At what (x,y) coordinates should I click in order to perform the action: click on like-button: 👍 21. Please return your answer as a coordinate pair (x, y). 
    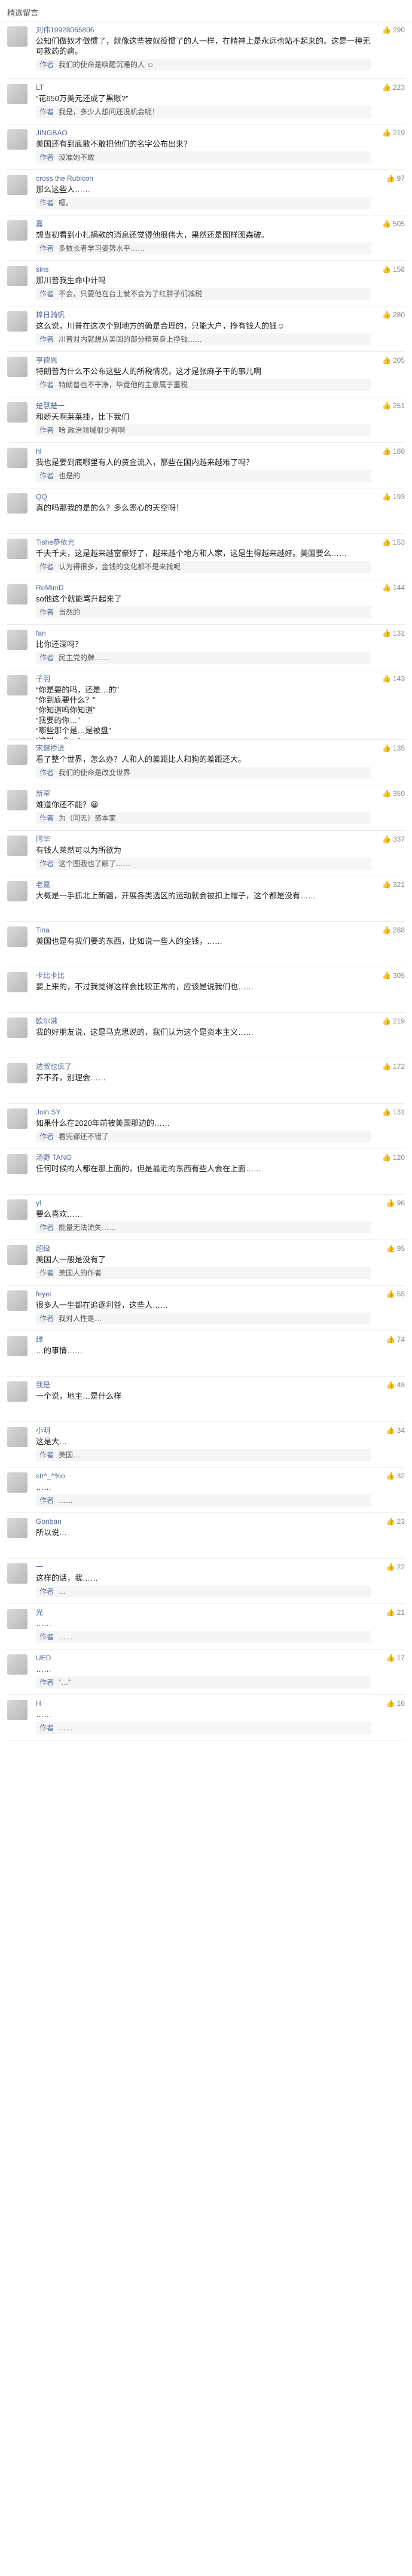
    Looking at the image, I should click on (395, 1612).